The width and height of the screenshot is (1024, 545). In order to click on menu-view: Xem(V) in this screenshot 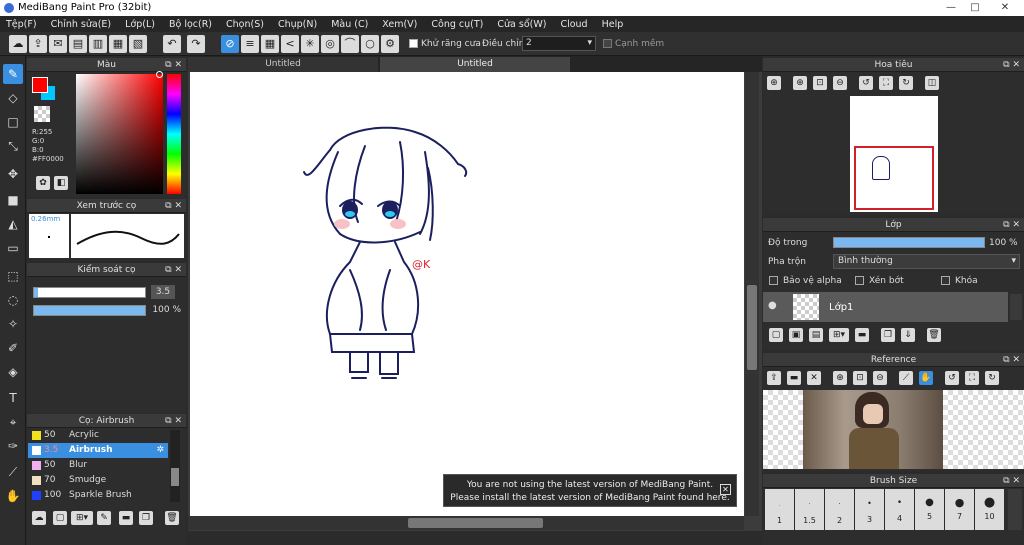, I will do `click(399, 24)`.